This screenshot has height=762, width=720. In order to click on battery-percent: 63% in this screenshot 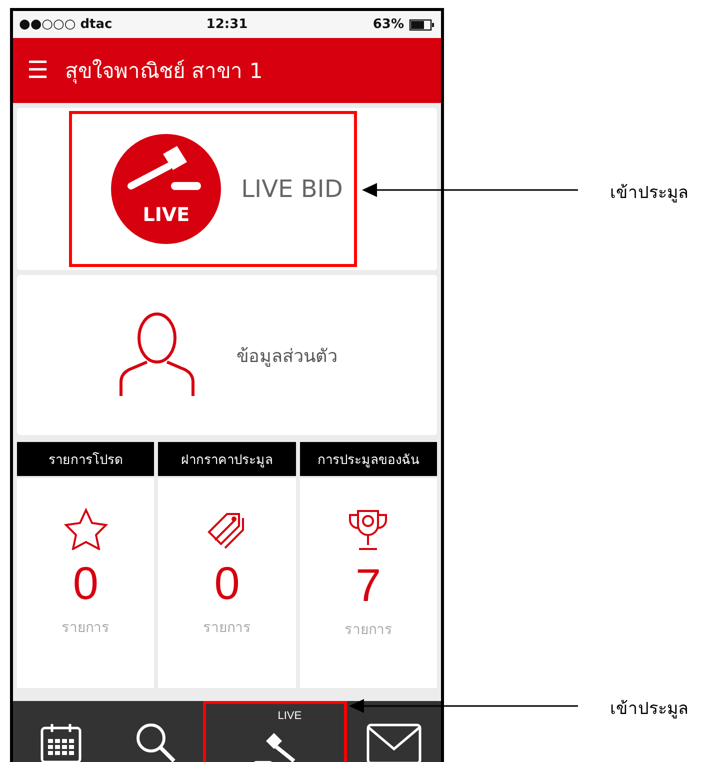, I will do `click(388, 24)`.